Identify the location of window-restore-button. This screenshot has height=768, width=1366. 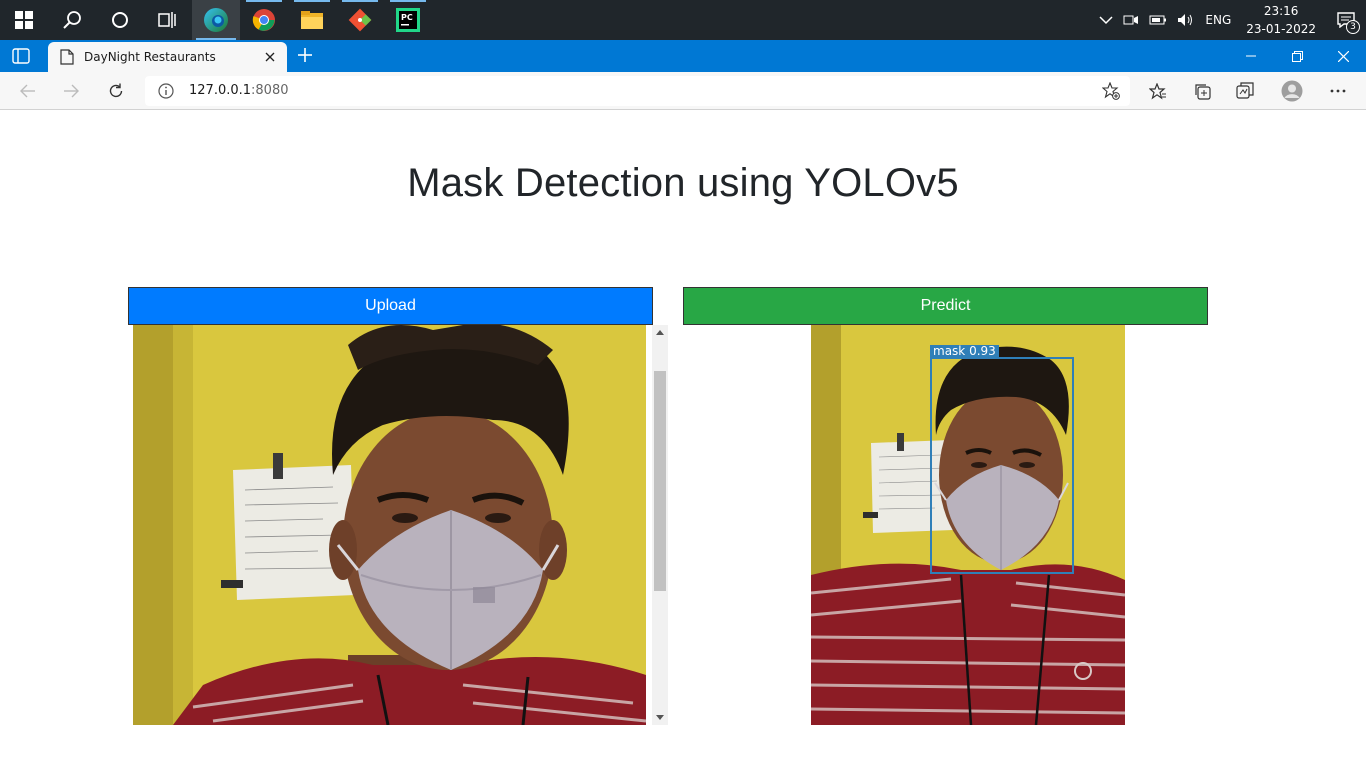
(1297, 56).